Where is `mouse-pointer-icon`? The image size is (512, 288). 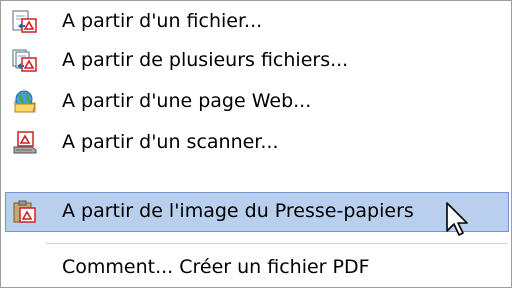 mouse-pointer-icon is located at coordinates (459, 223).